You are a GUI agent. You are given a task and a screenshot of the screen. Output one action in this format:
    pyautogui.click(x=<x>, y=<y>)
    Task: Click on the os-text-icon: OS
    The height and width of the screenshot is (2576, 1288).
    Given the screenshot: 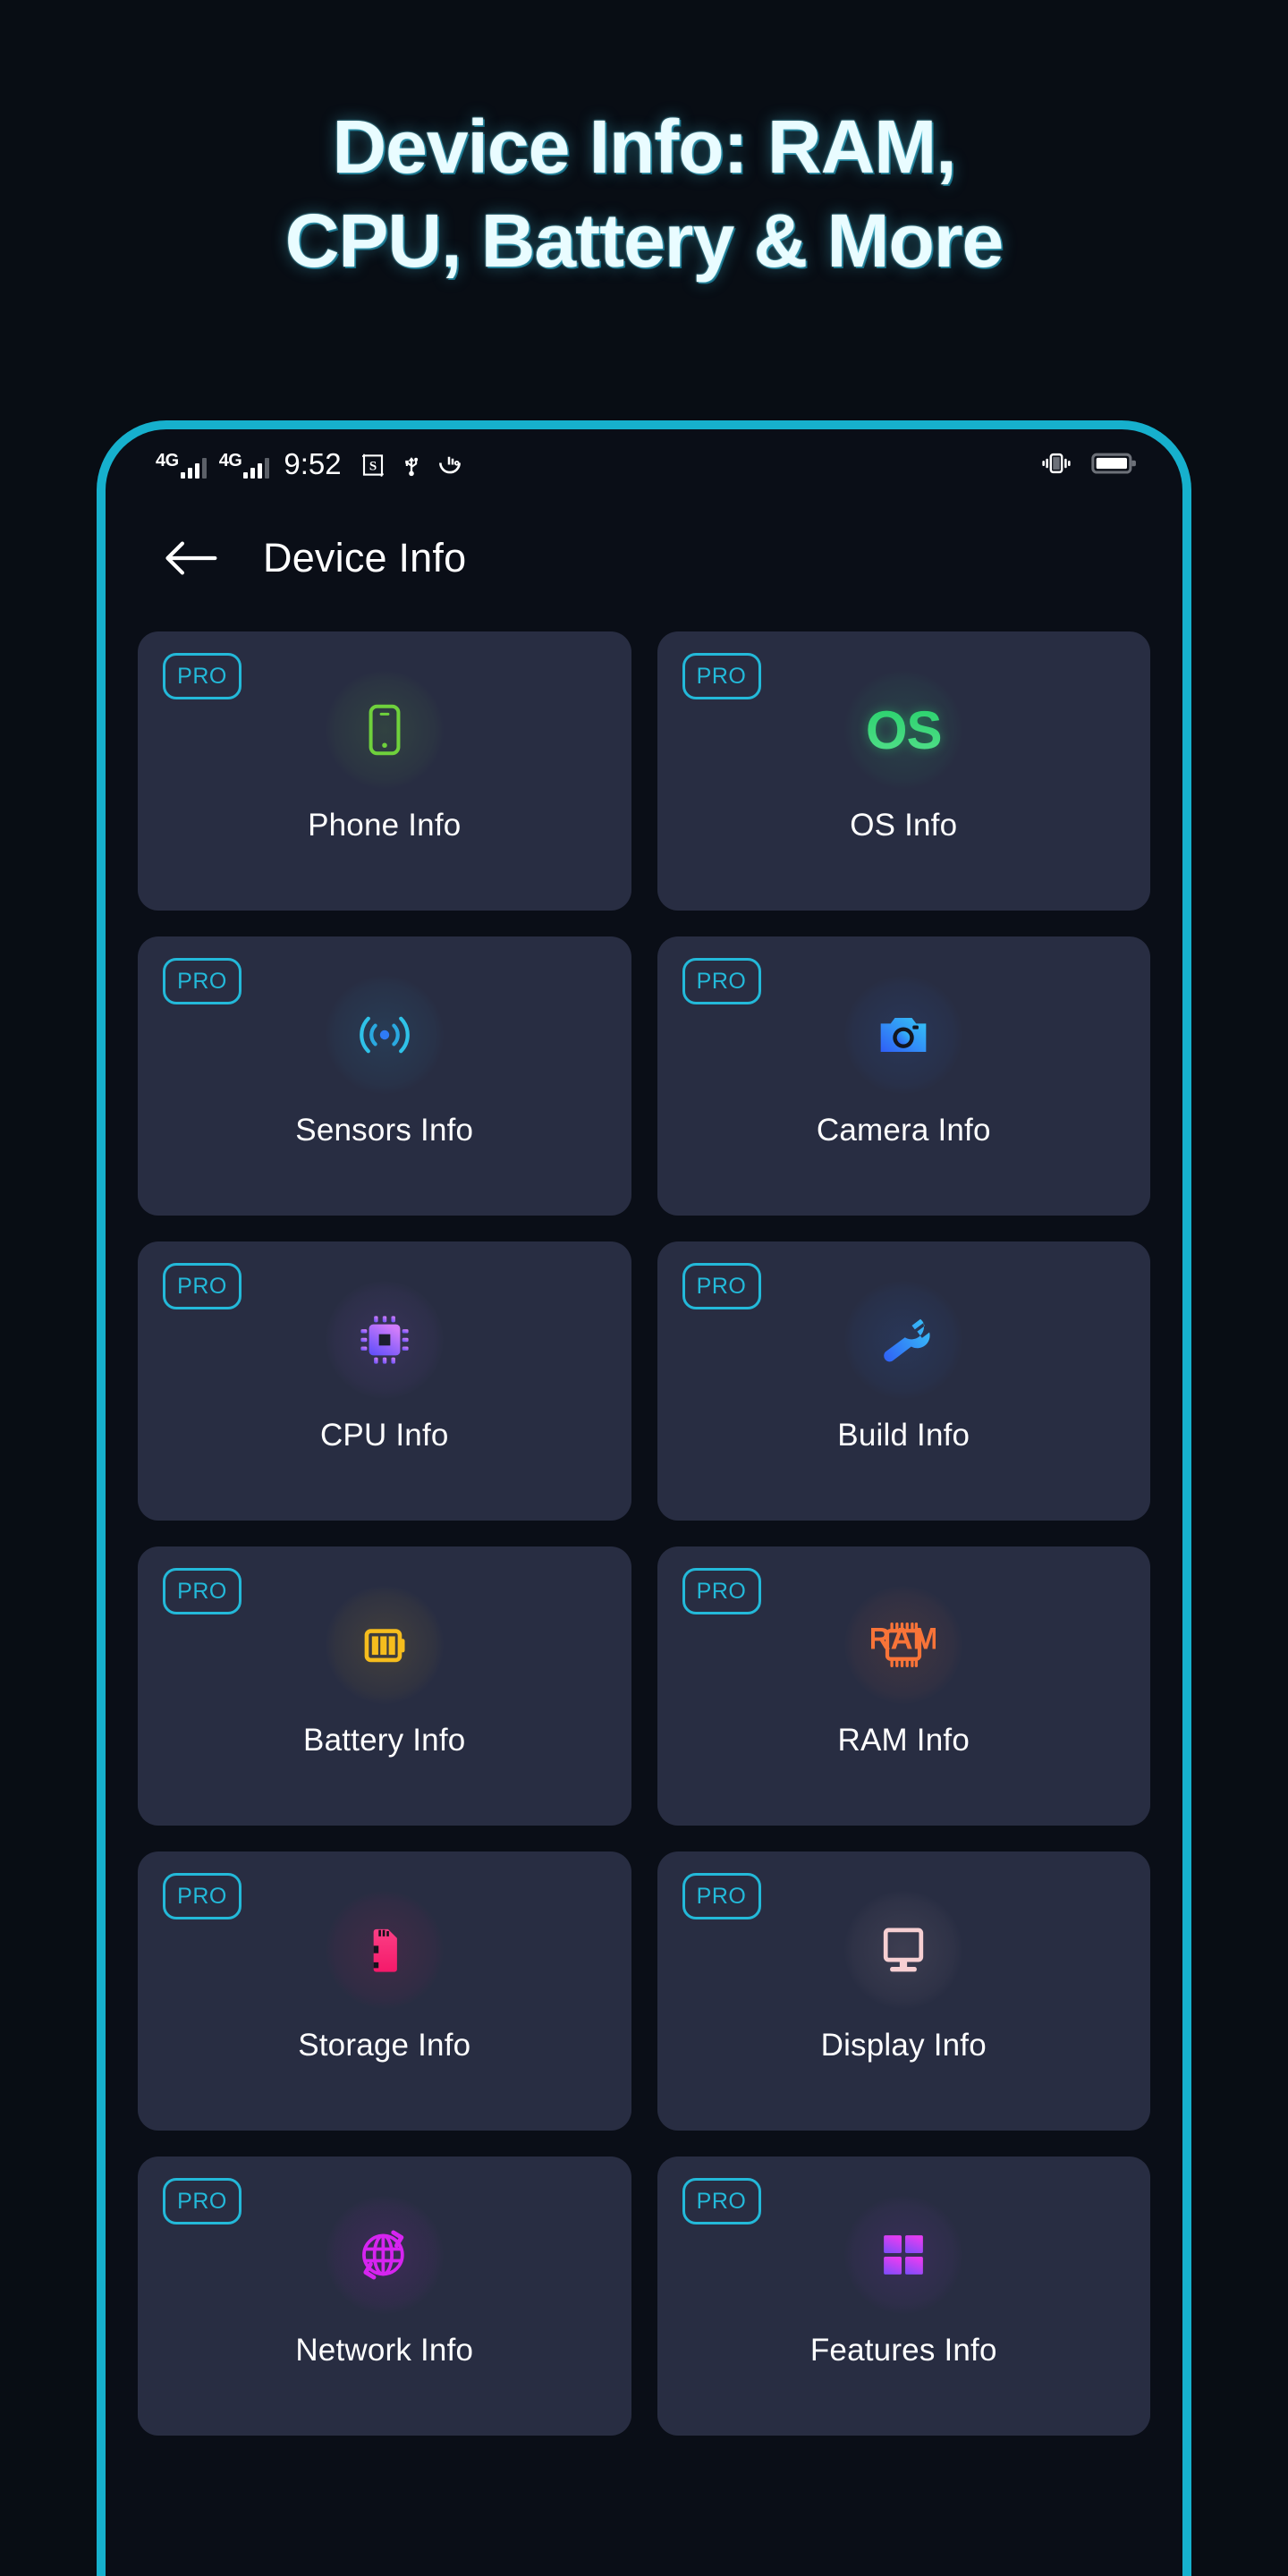 What is the action you would take?
    pyautogui.click(x=903, y=730)
    